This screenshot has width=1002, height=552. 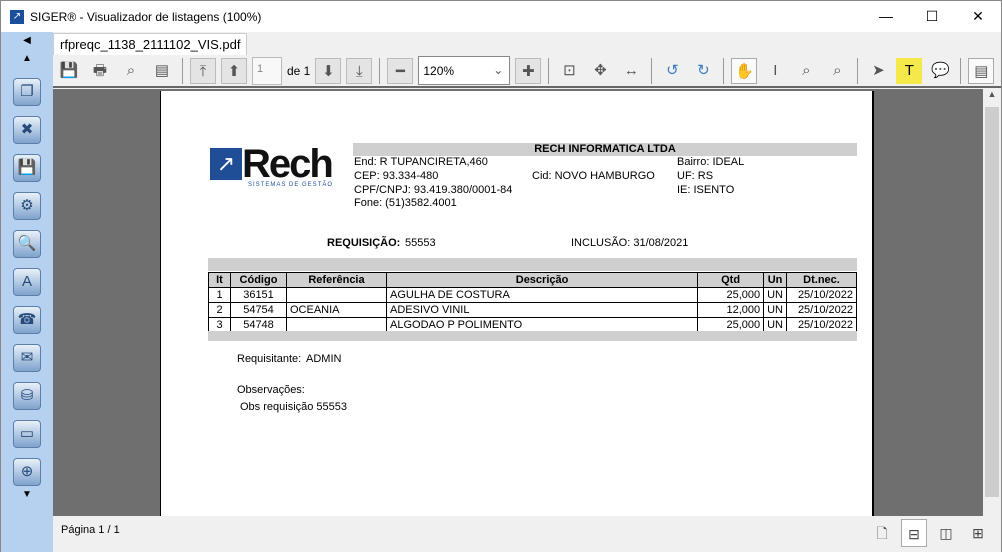 I want to click on scroll-down-button: ▼, so click(x=27, y=495).